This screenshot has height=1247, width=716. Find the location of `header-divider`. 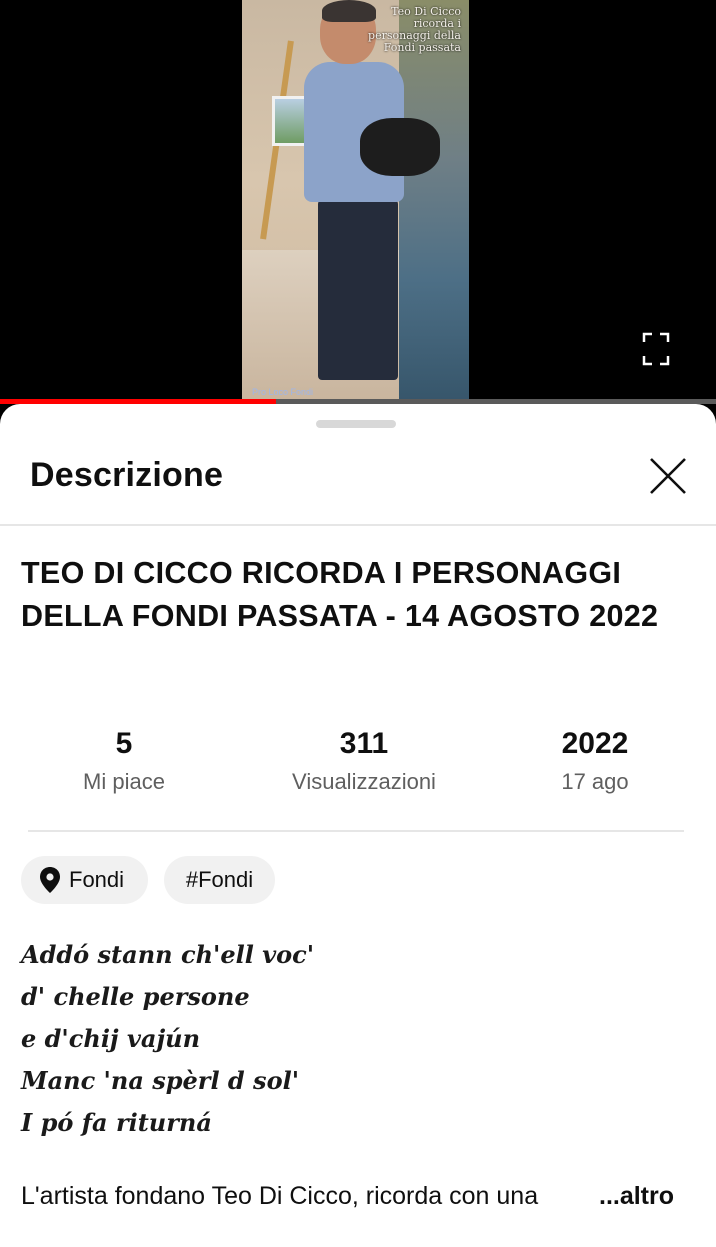

header-divider is located at coordinates (358, 525).